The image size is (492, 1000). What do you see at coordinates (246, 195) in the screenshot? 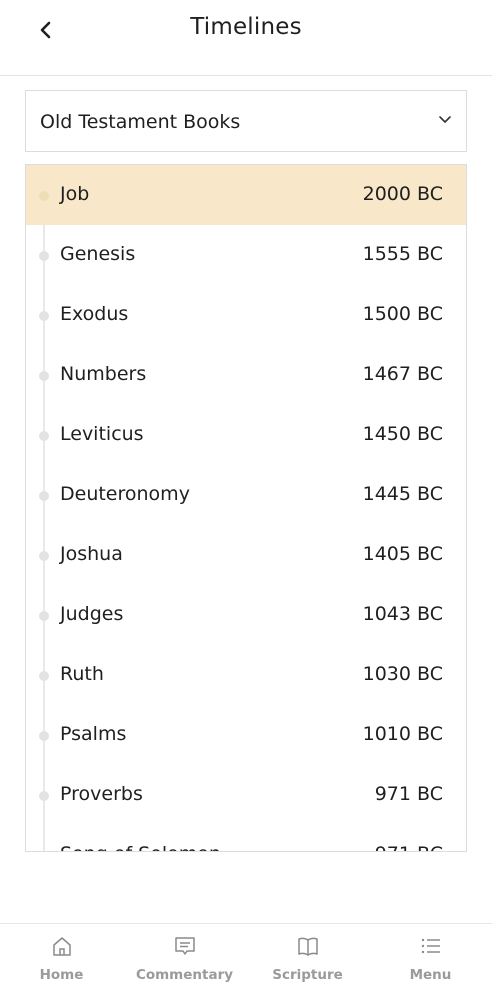
I see `timeline-row: Job 2000 BC` at bounding box center [246, 195].